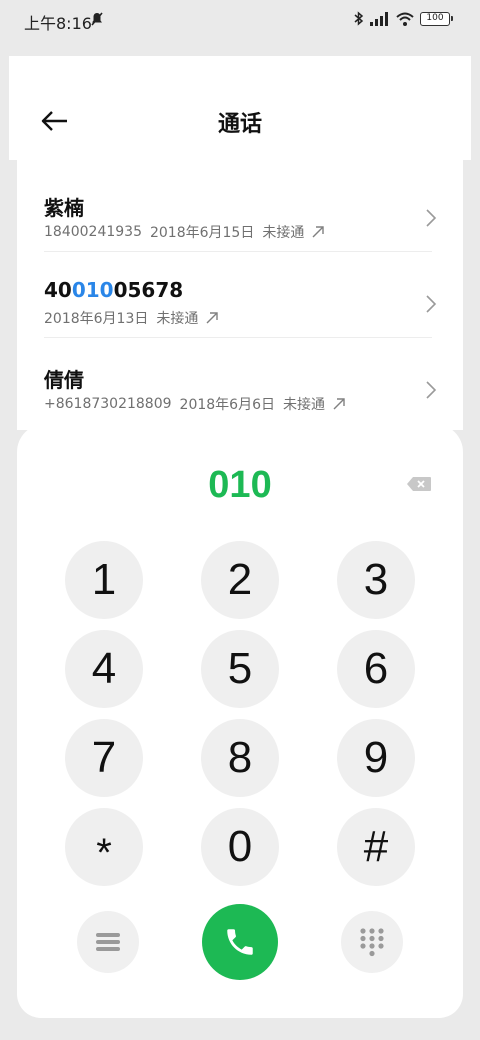 The width and height of the screenshot is (480, 1040). Describe the element at coordinates (240, 847) in the screenshot. I see `key-0: 0` at that location.